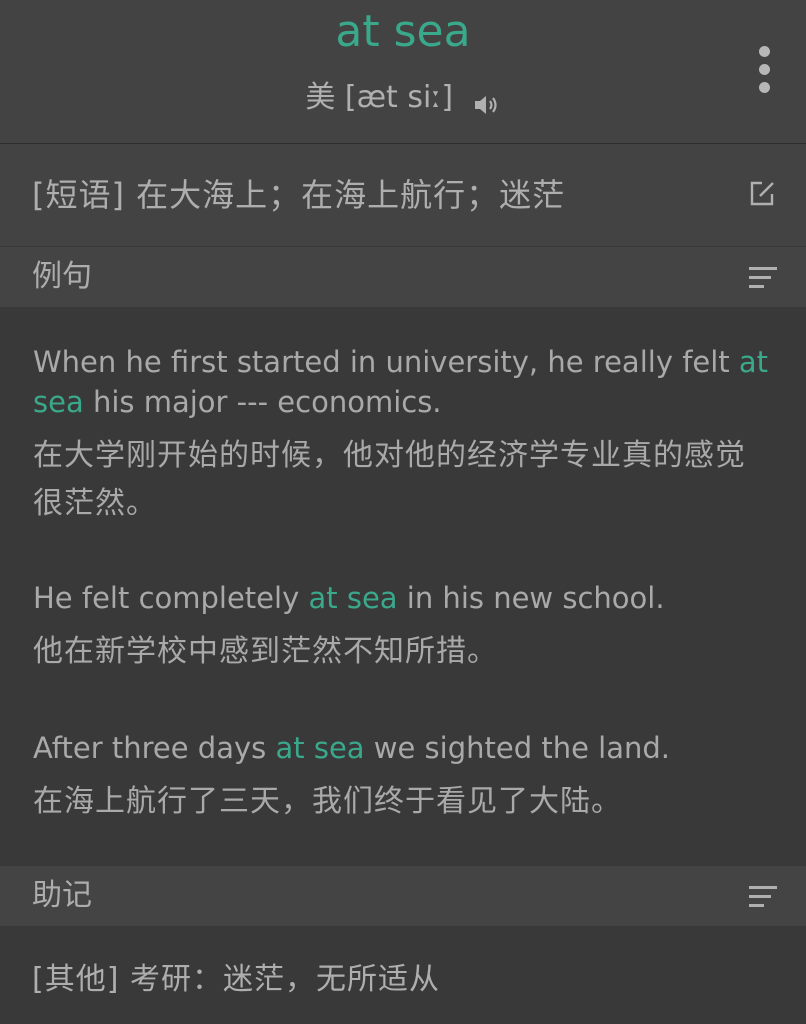 The height and width of the screenshot is (1024, 806). I want to click on mnemonic-panel: [其他] 考研：迷茫，无所适从, so click(403, 975).